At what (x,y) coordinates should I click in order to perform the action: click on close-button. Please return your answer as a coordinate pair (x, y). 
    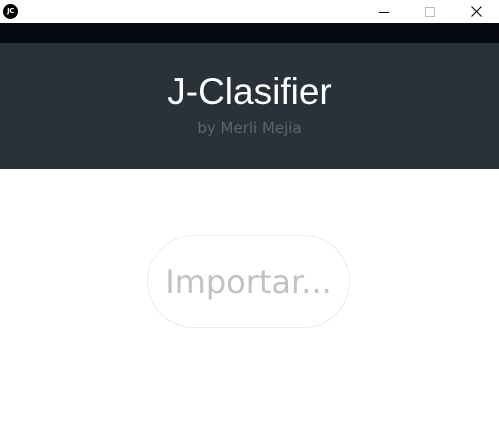
    Looking at the image, I should click on (476, 11).